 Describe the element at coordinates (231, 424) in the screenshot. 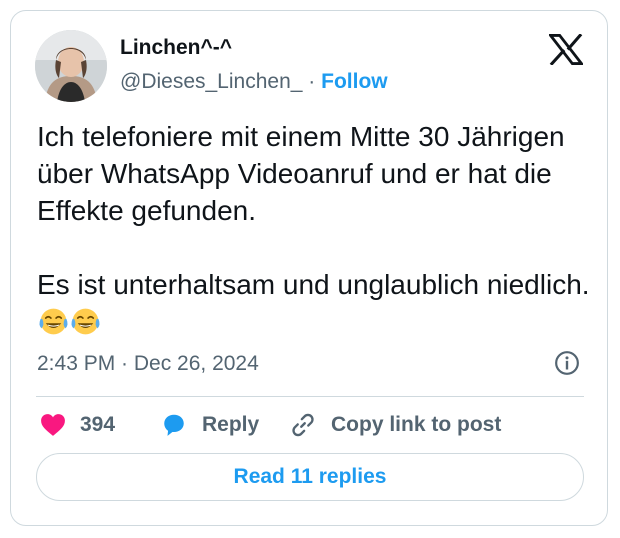

I see `reply-label: Reply` at that location.